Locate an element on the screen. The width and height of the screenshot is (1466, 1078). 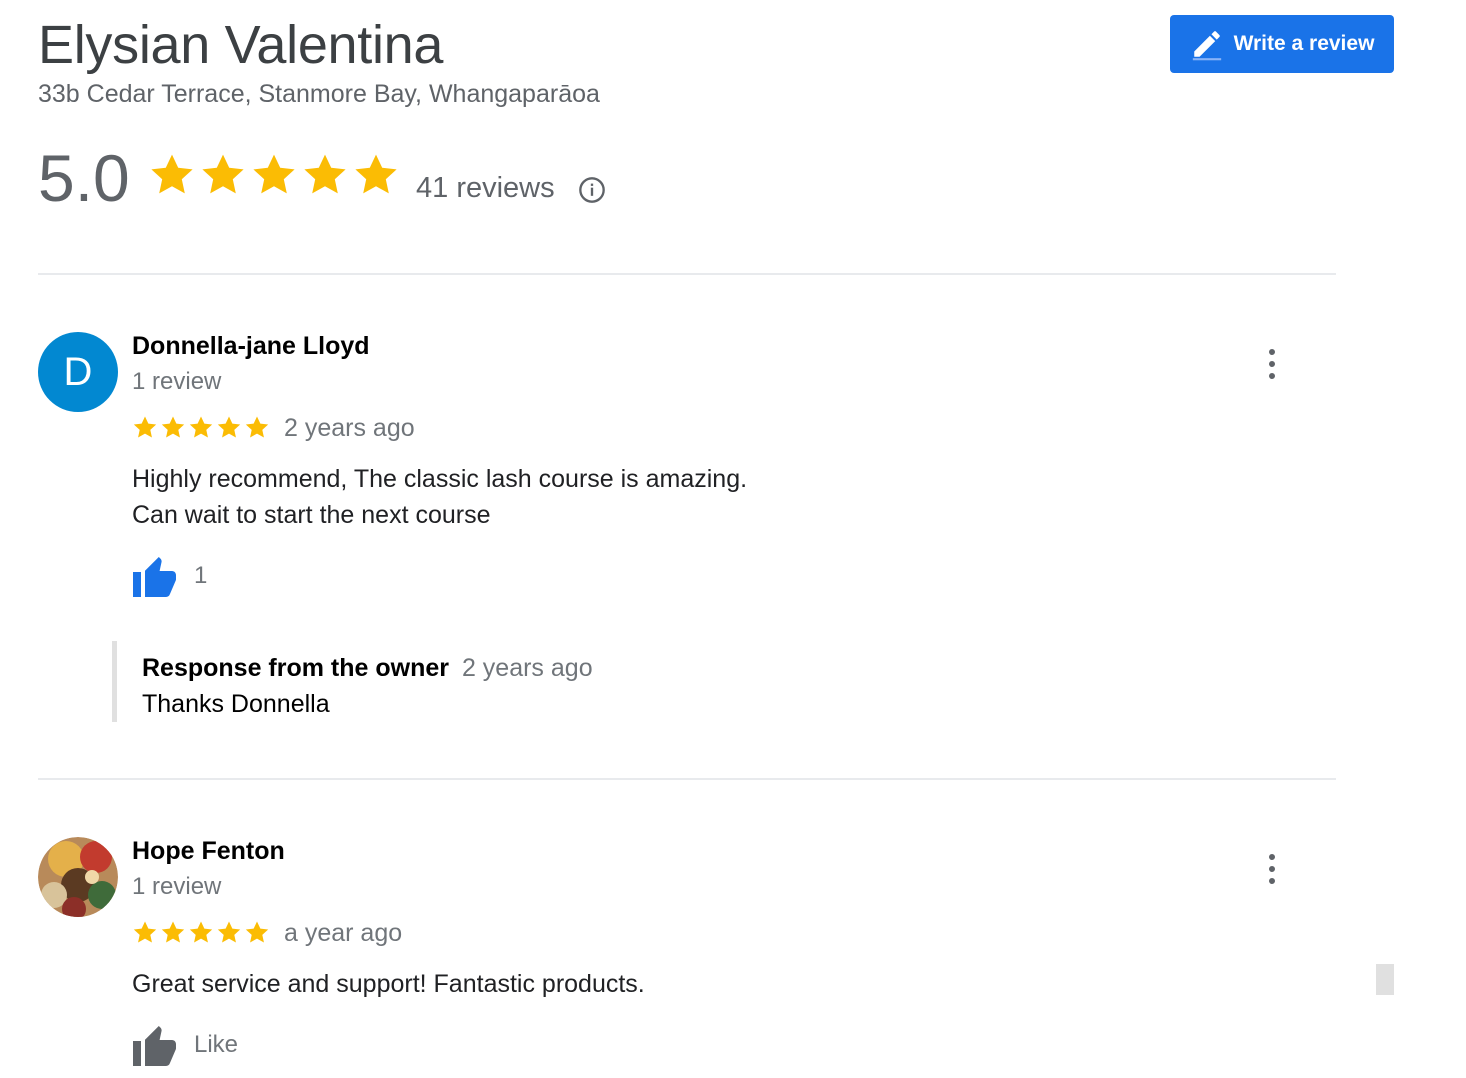
like-button: 1 is located at coordinates (169, 576).